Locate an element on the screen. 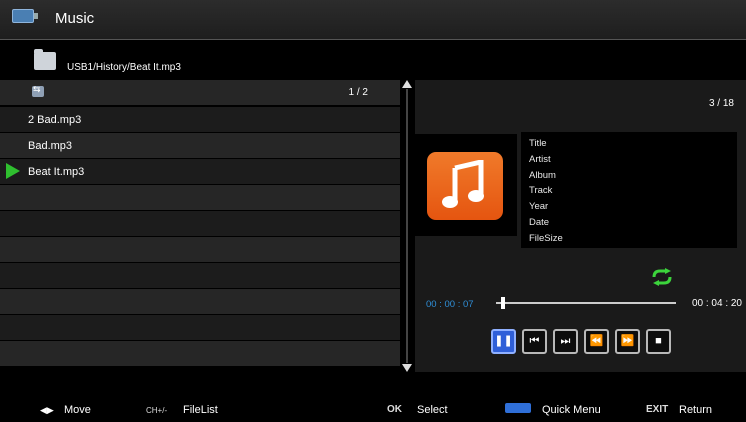  total-time: 00 : 04 : 20 is located at coordinates (716, 303).